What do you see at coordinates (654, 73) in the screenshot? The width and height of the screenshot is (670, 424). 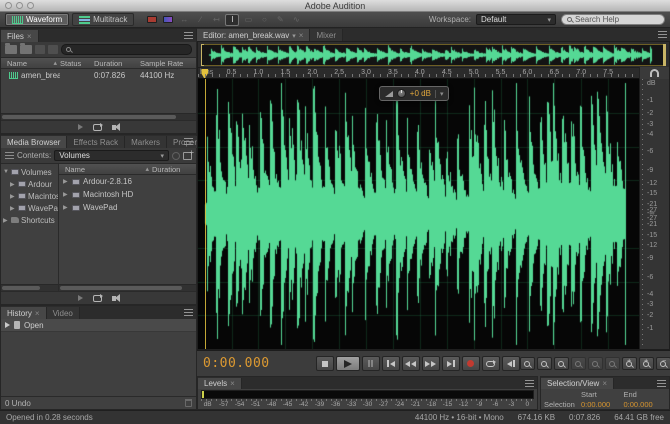 I see `snap-button` at bounding box center [654, 73].